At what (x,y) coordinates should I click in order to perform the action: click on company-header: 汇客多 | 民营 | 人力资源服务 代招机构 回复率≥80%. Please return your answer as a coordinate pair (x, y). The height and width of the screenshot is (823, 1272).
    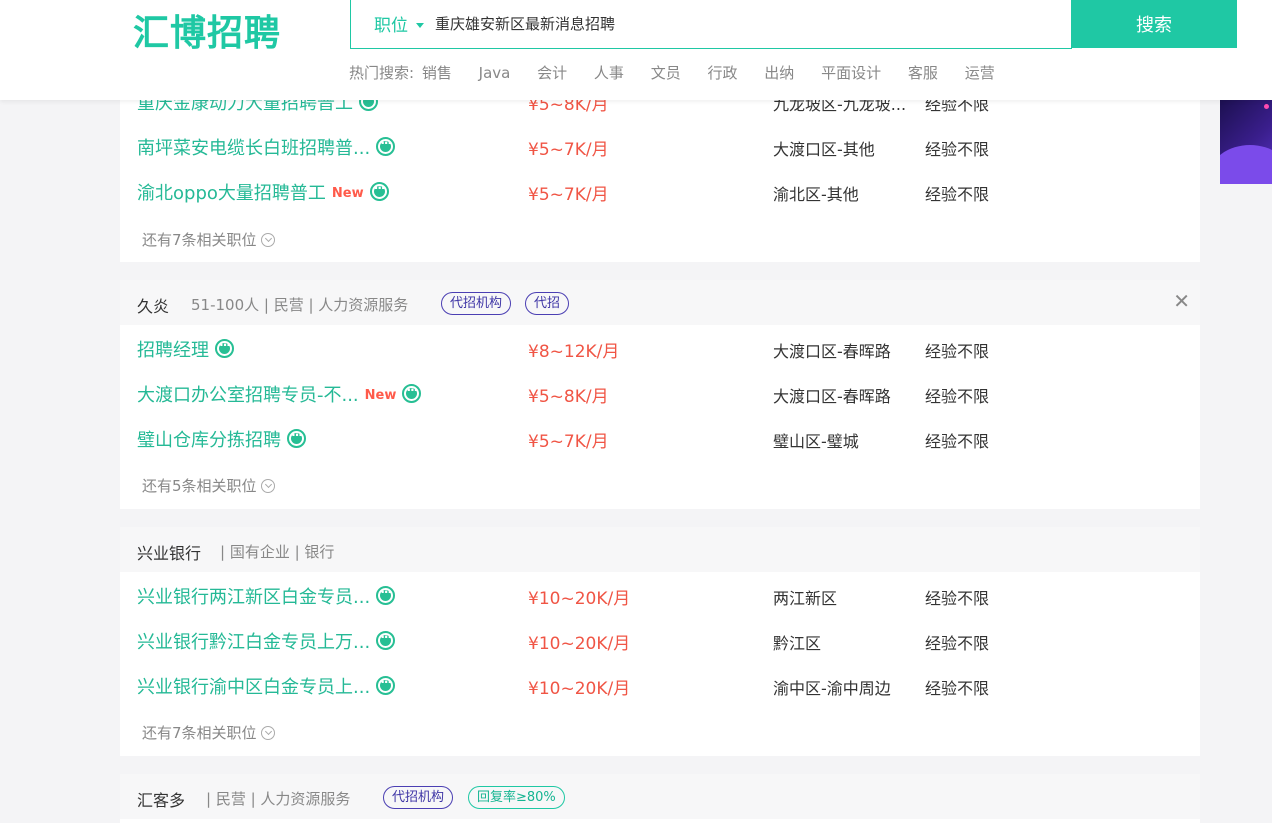
    Looking at the image, I should click on (660, 796).